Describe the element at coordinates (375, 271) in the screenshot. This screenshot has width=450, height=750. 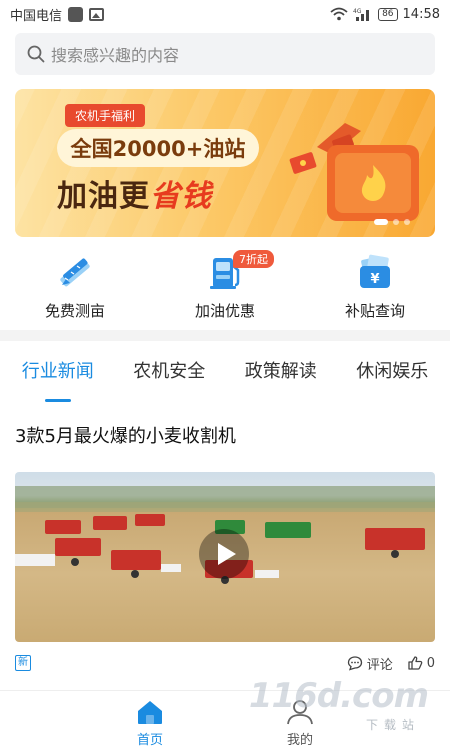
I see `yuan-wallet-icon: ¥` at that location.